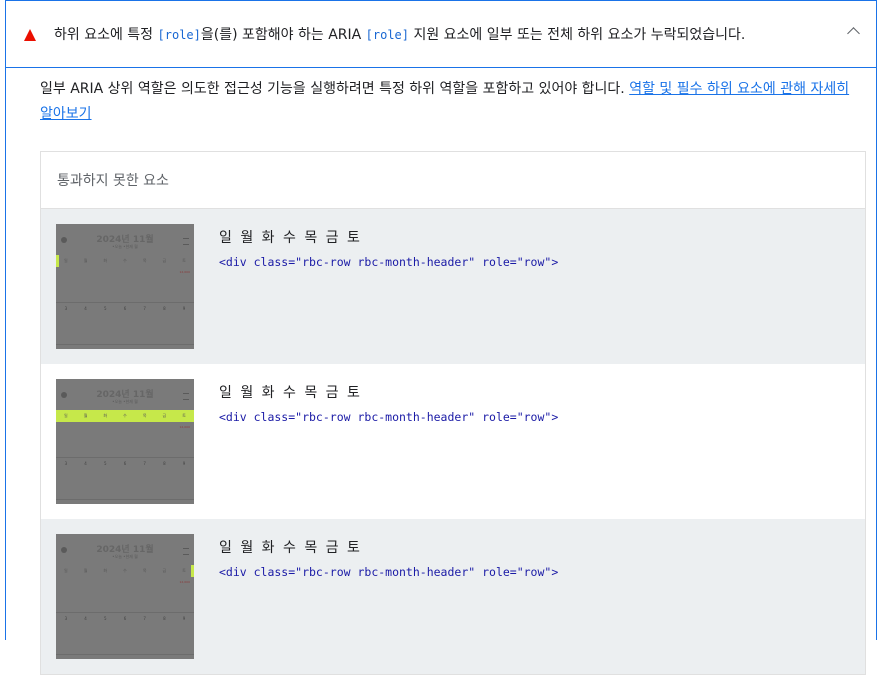  Describe the element at coordinates (283, 35) in the screenshot. I see `audit-title-text: 을(를) 포함해야 하는 ARIA` at that location.